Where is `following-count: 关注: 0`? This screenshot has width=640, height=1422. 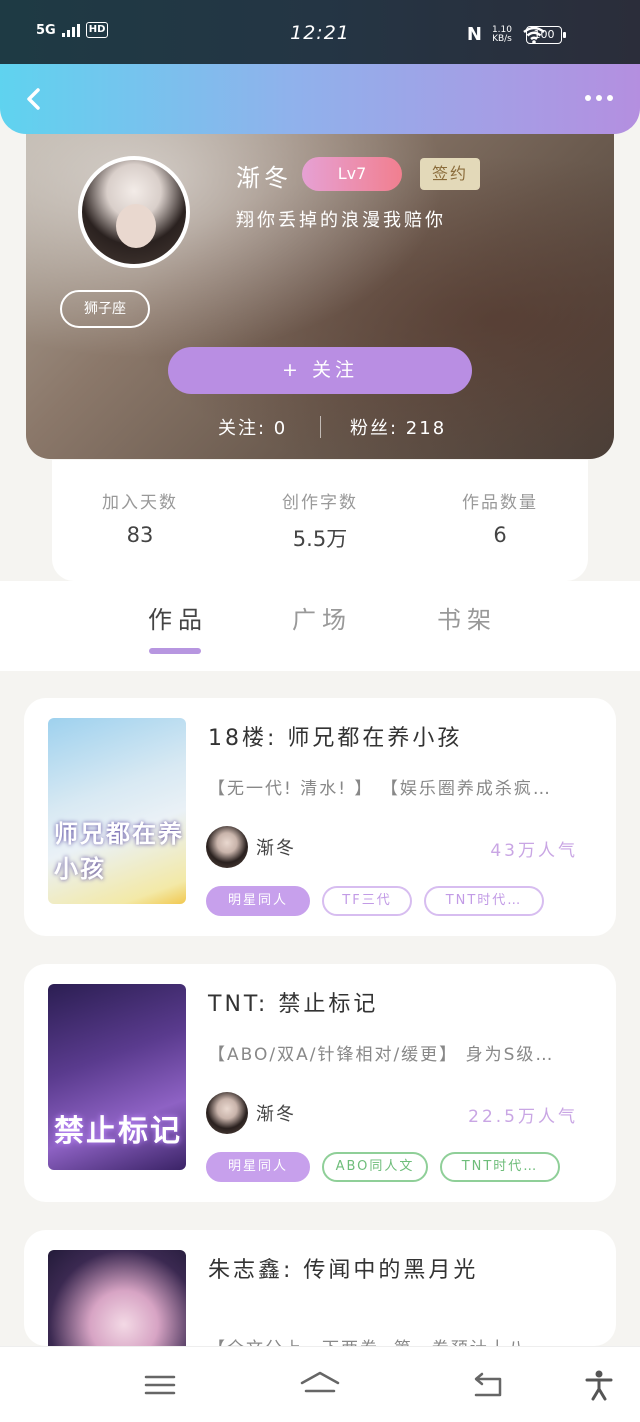 following-count: 关注: 0 is located at coordinates (252, 427).